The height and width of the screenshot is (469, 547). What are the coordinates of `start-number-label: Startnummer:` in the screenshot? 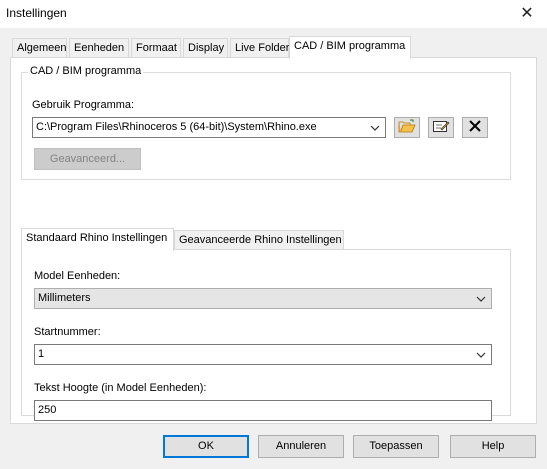 It's located at (67, 332).